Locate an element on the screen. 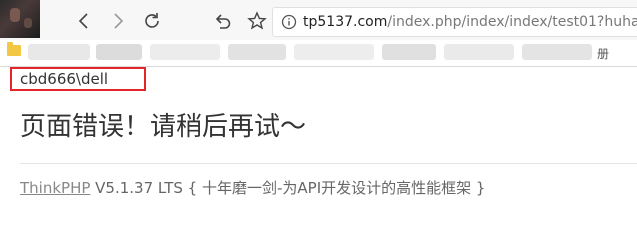 This screenshot has width=637, height=251. arrow-left-icon is located at coordinates (84, 21).